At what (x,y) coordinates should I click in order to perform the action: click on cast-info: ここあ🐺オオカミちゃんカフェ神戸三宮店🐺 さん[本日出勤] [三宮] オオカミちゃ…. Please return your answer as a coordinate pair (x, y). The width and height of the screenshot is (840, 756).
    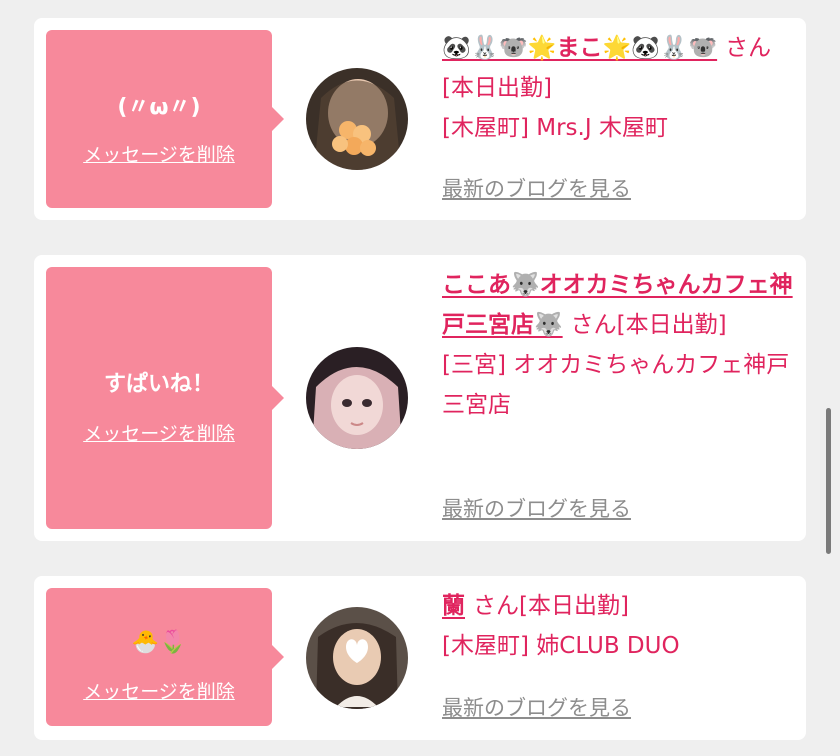
    Looking at the image, I should click on (618, 345).